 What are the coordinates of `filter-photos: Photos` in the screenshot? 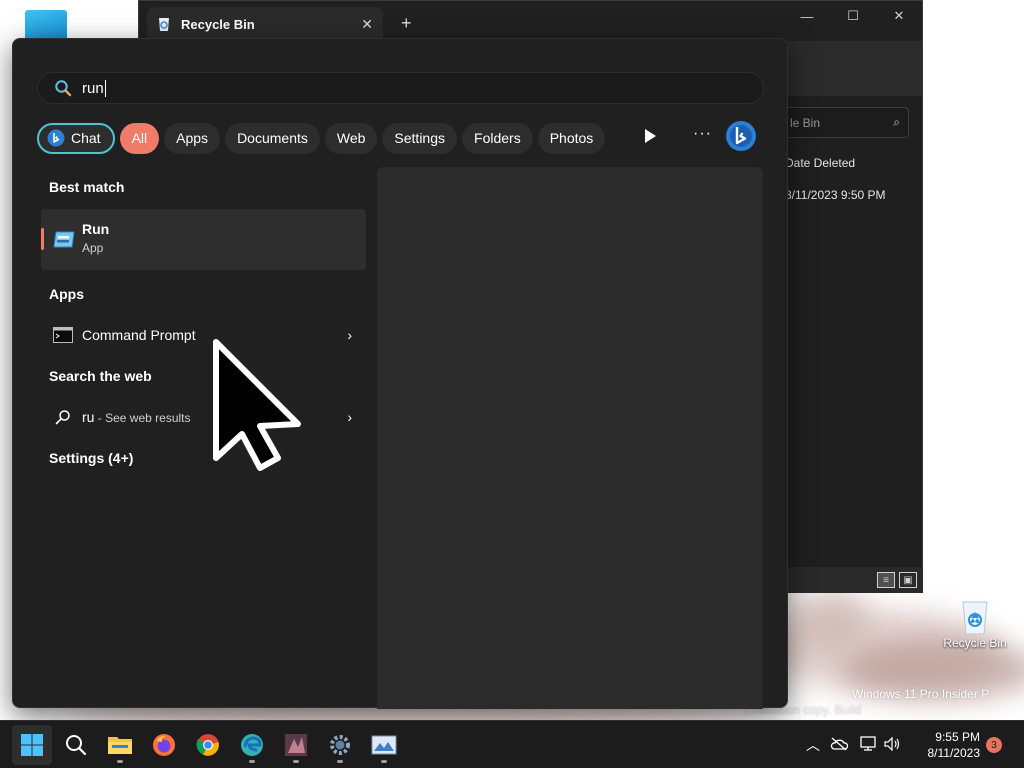 It's located at (571, 138).